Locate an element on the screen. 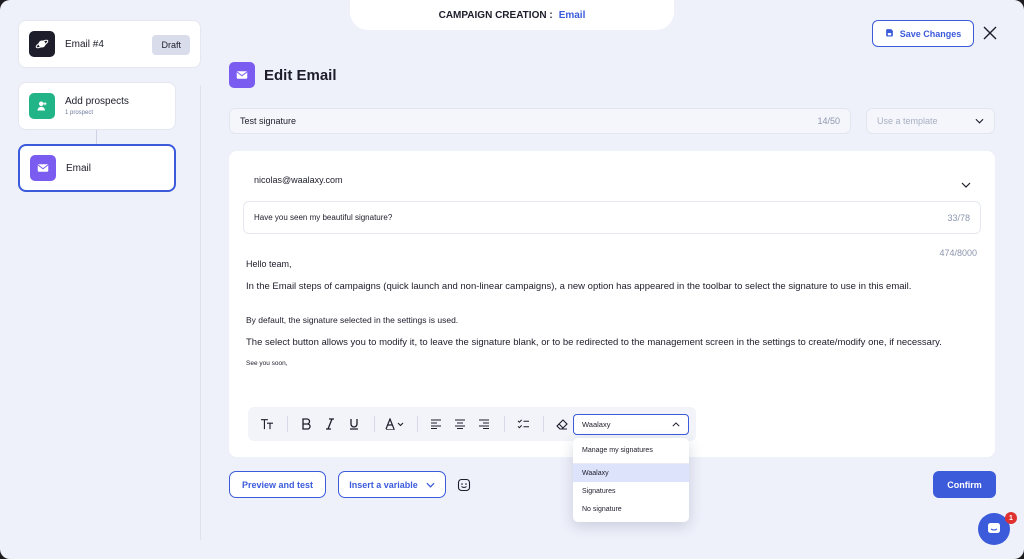 This screenshot has height=559, width=1024. header-accent: Email is located at coordinates (572, 15).